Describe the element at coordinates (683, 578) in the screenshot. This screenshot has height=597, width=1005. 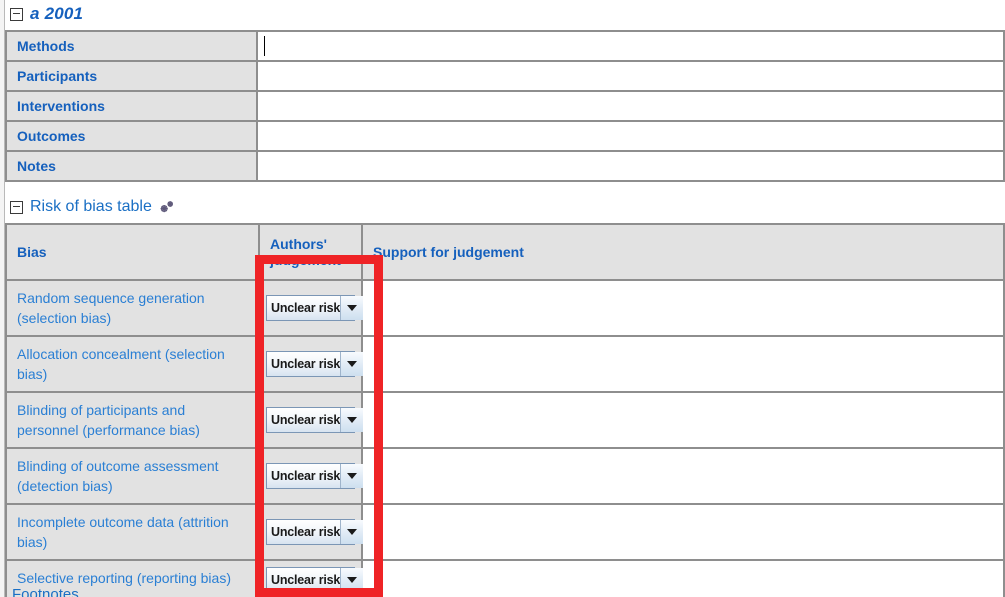
I see `support-cell-selective-reporting` at that location.